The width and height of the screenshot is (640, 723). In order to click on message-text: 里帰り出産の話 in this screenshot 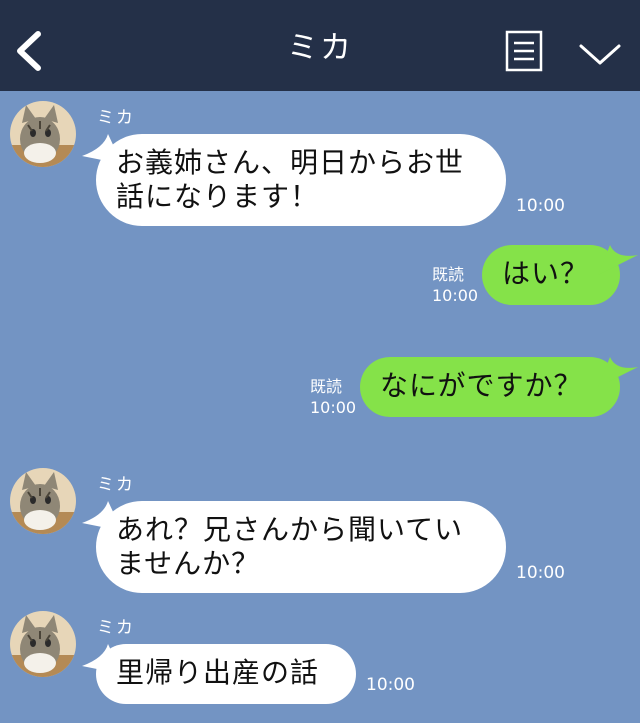, I will do `click(218, 672)`.